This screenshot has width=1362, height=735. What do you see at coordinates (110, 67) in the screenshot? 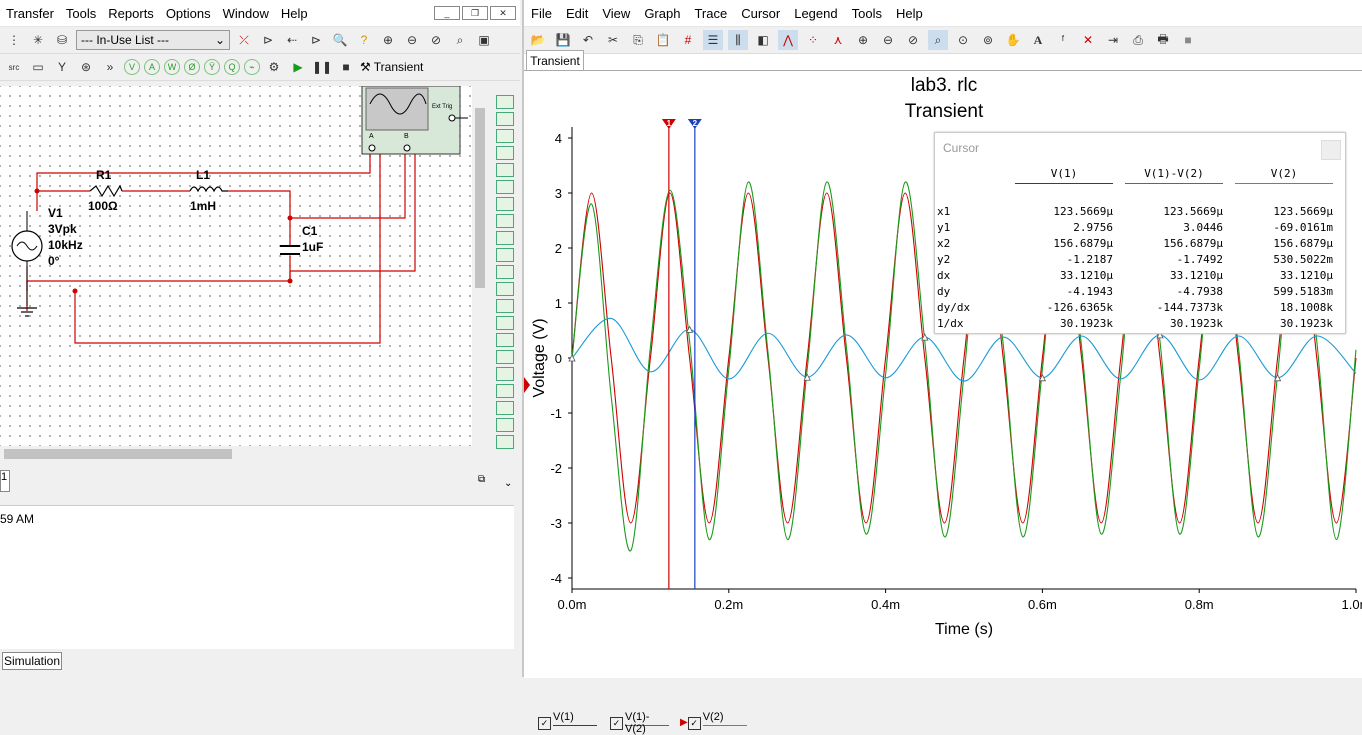
I see `more-icon: »` at bounding box center [110, 67].